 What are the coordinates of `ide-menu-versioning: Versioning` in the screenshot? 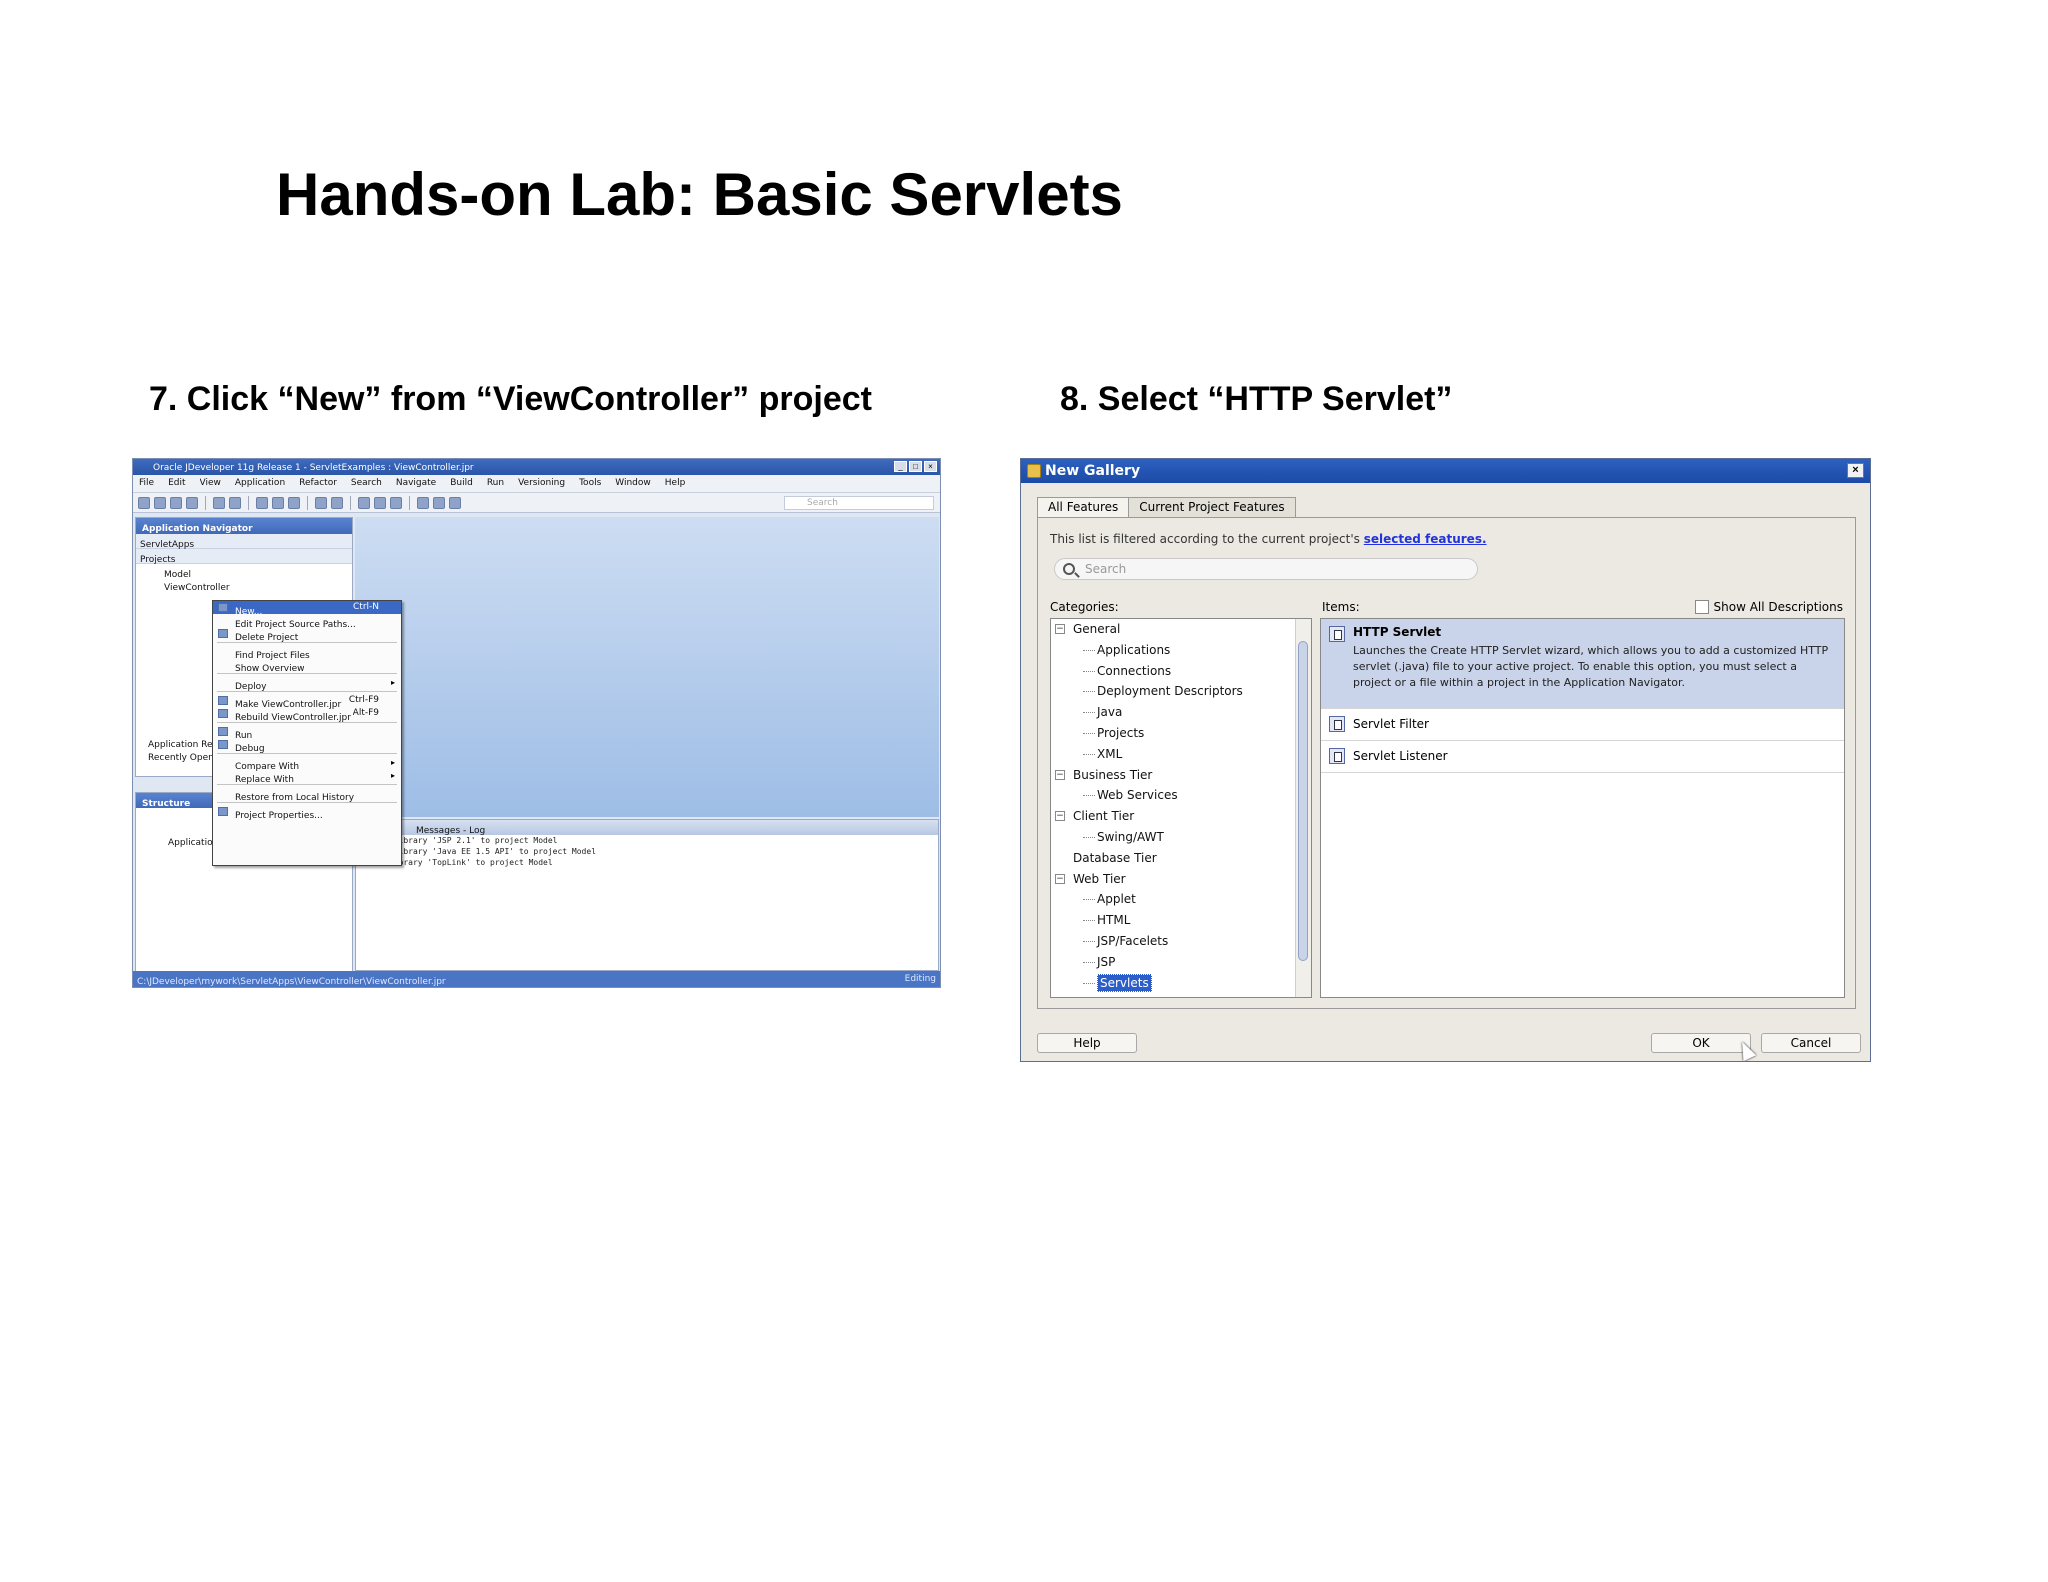 It's located at (541, 483).